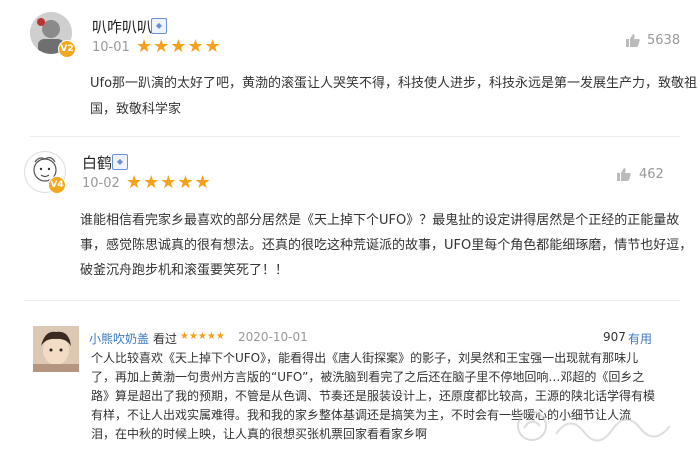 The width and height of the screenshot is (700, 461). I want to click on like-count: 462, so click(651, 174).